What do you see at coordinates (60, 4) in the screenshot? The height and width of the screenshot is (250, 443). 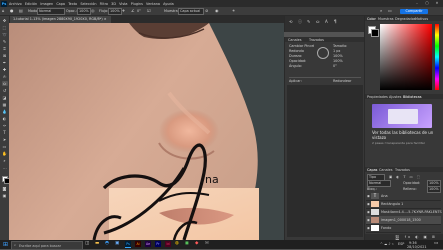 I see `menu-item-3: Capa` at bounding box center [60, 4].